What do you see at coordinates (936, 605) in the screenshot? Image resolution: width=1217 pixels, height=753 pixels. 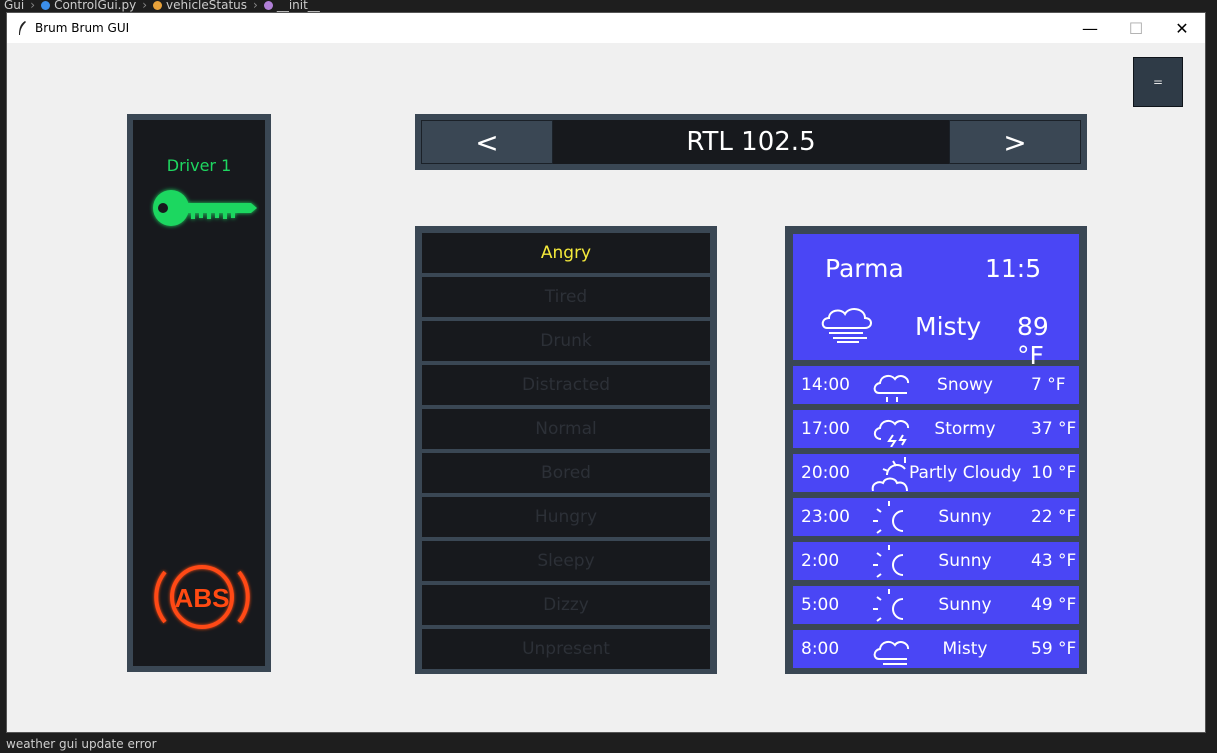 I see `forecast-row: 5:00 Sunny 49 °F` at bounding box center [936, 605].